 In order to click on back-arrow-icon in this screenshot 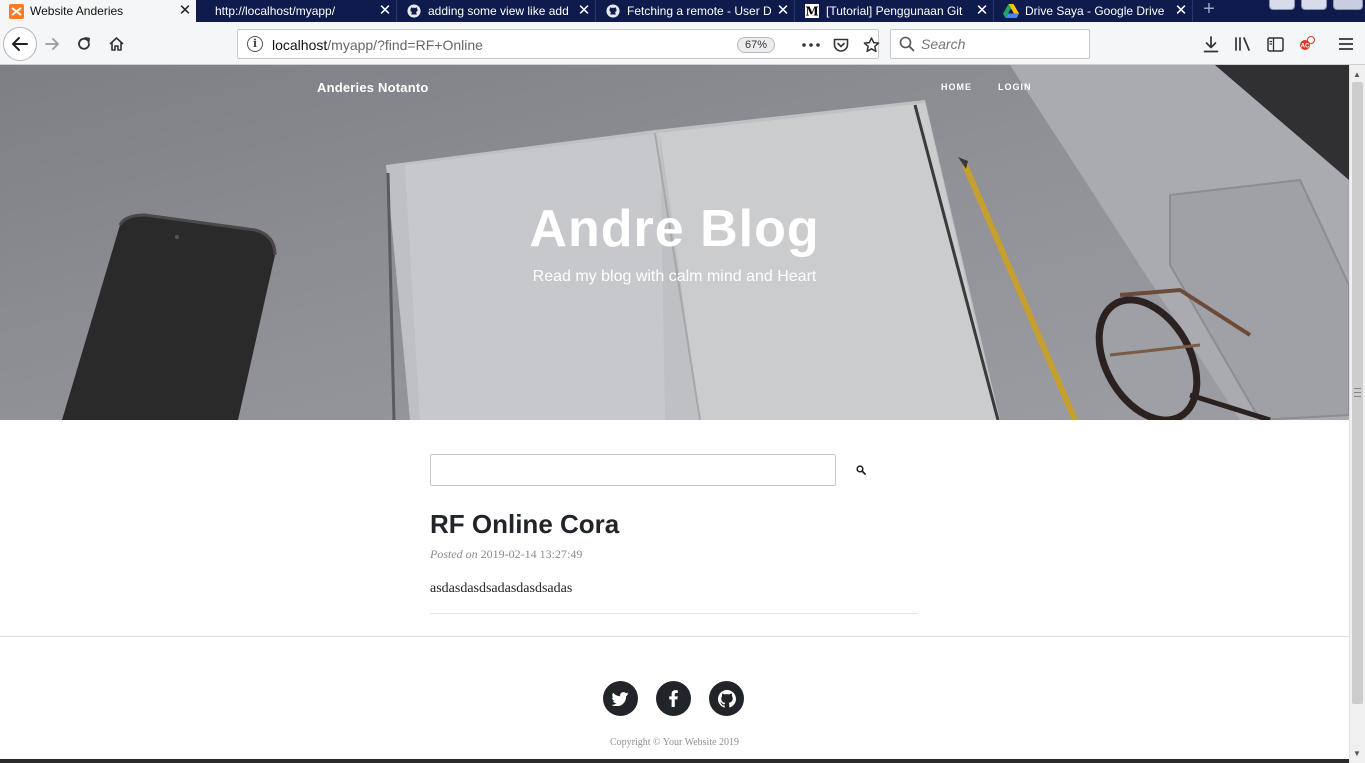, I will do `click(20, 44)`.